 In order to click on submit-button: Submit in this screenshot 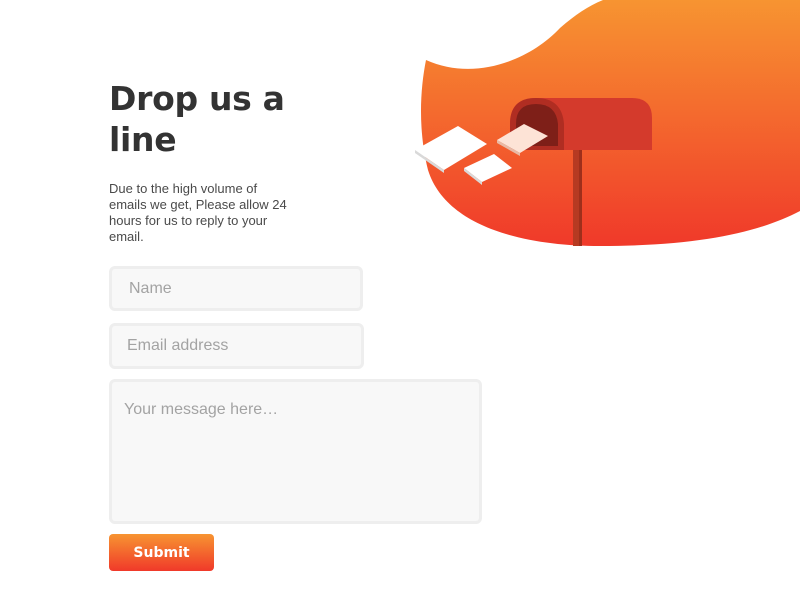, I will do `click(161, 552)`.